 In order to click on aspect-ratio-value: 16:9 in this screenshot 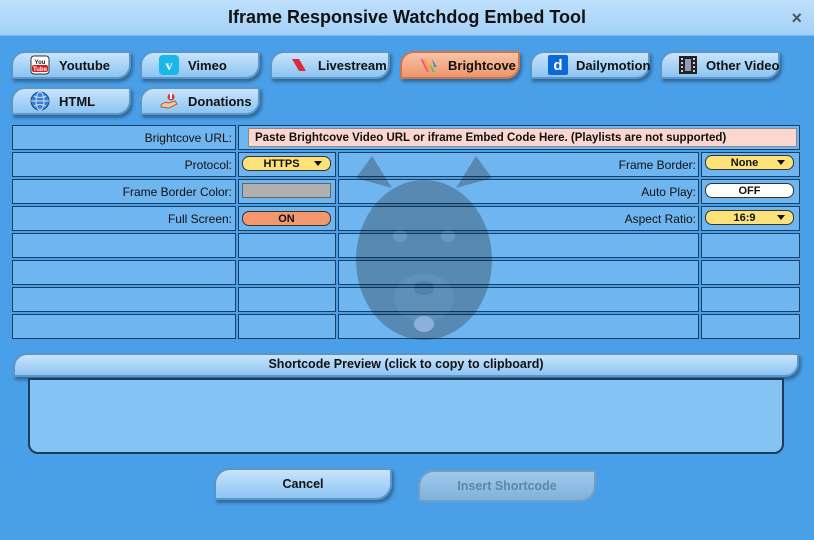, I will do `click(744, 217)`.